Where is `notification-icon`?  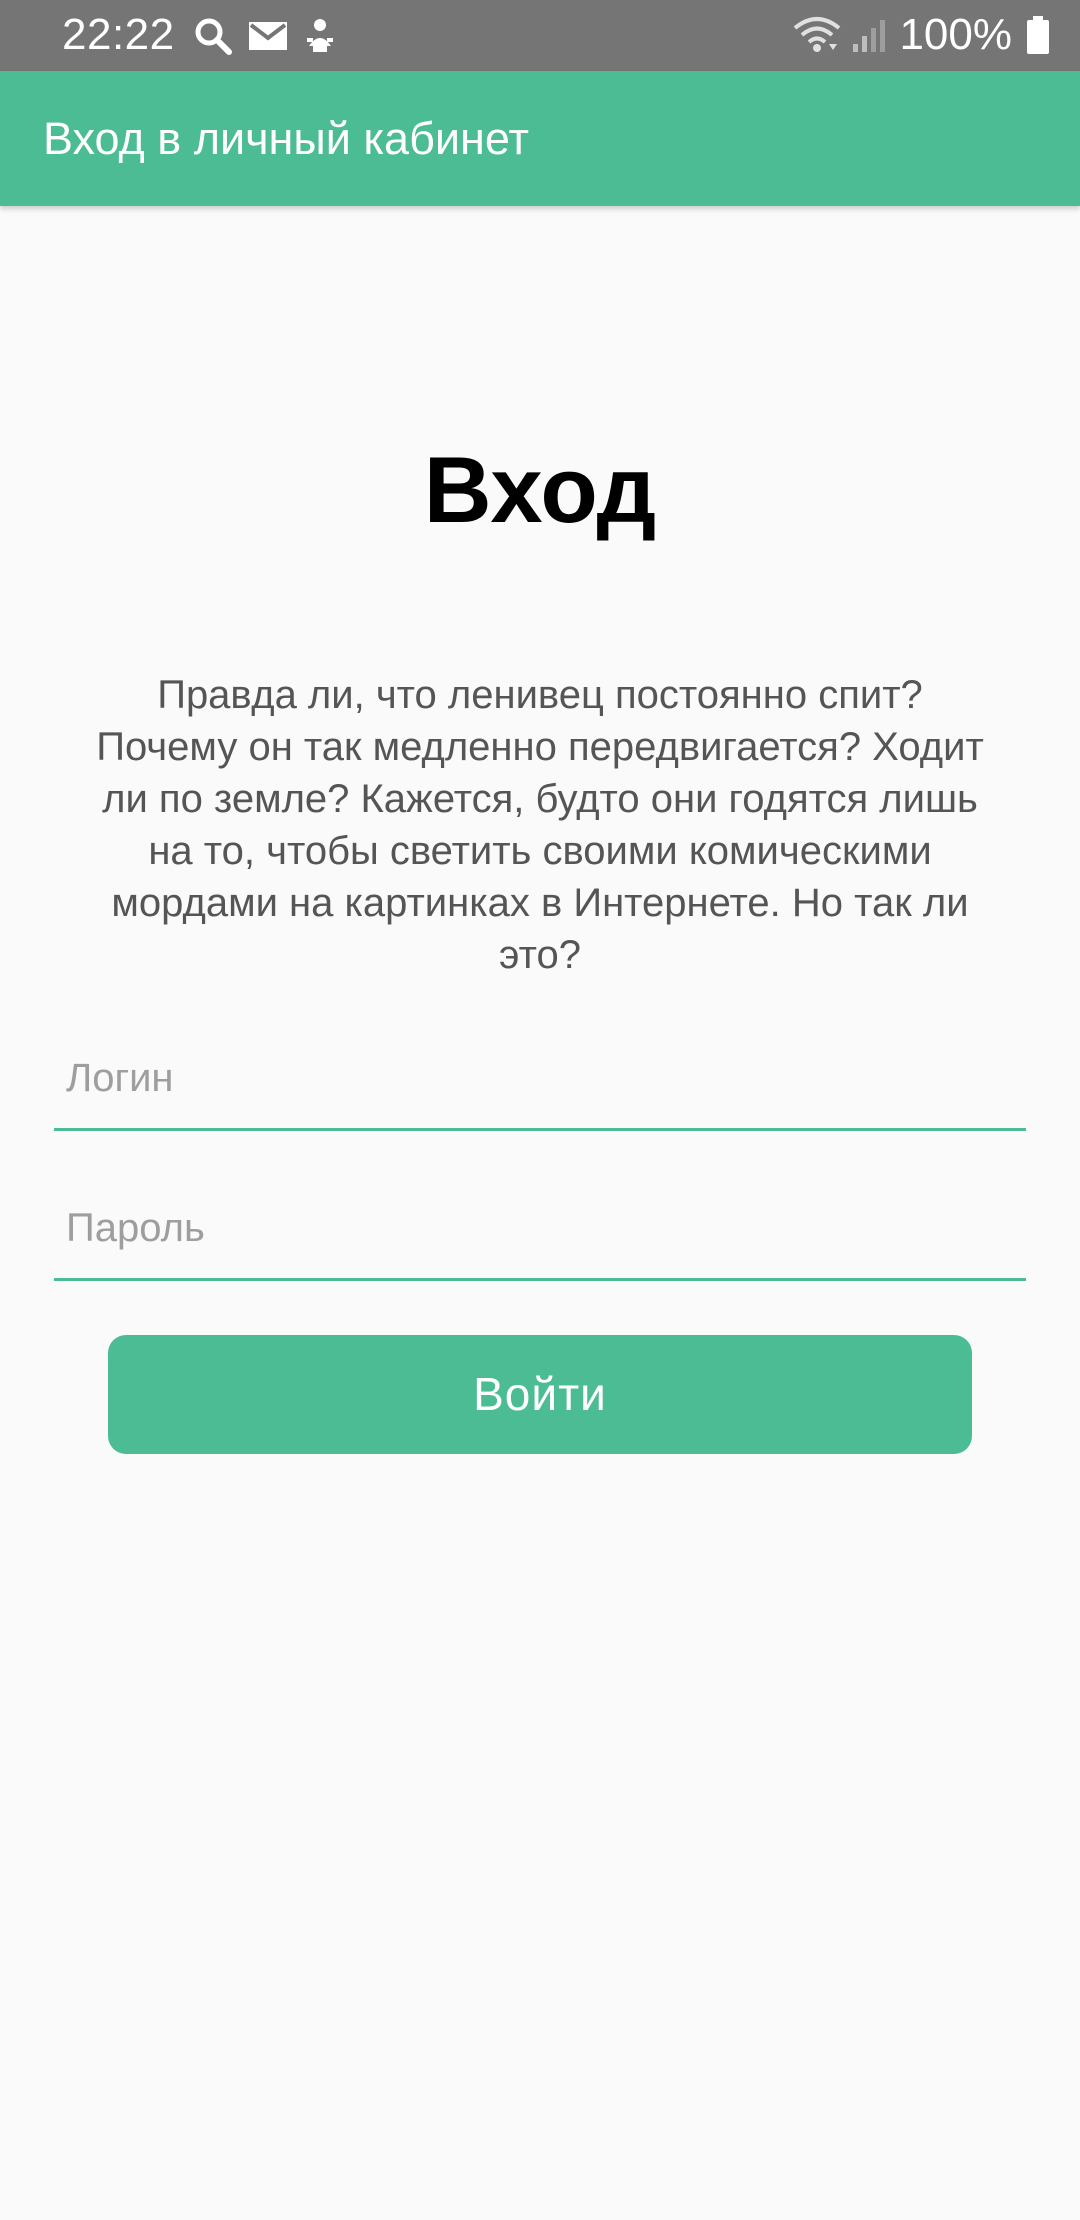
notification-icon is located at coordinates (320, 36).